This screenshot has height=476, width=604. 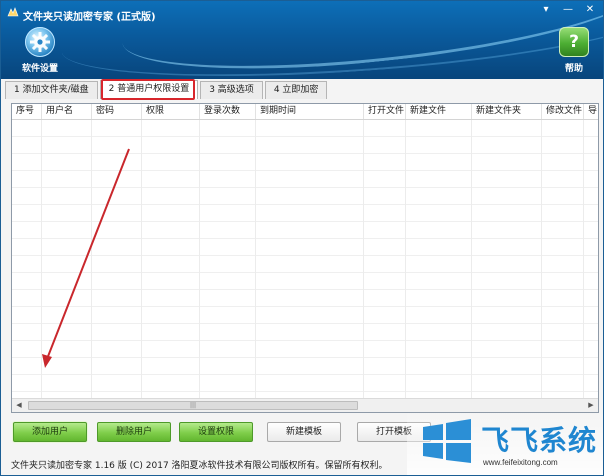 I want to click on question-icon: ?, so click(x=574, y=42).